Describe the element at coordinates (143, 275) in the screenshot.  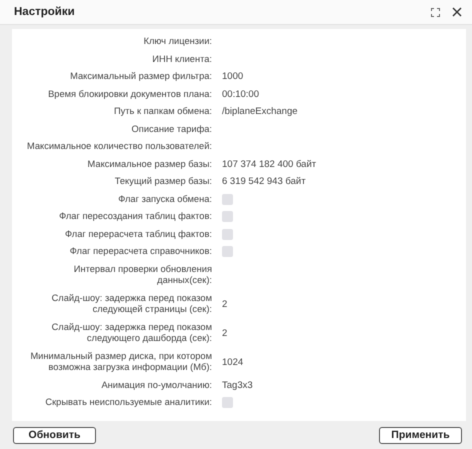
I see `field-label: Интервал проверки обновления данных(сек):` at that location.